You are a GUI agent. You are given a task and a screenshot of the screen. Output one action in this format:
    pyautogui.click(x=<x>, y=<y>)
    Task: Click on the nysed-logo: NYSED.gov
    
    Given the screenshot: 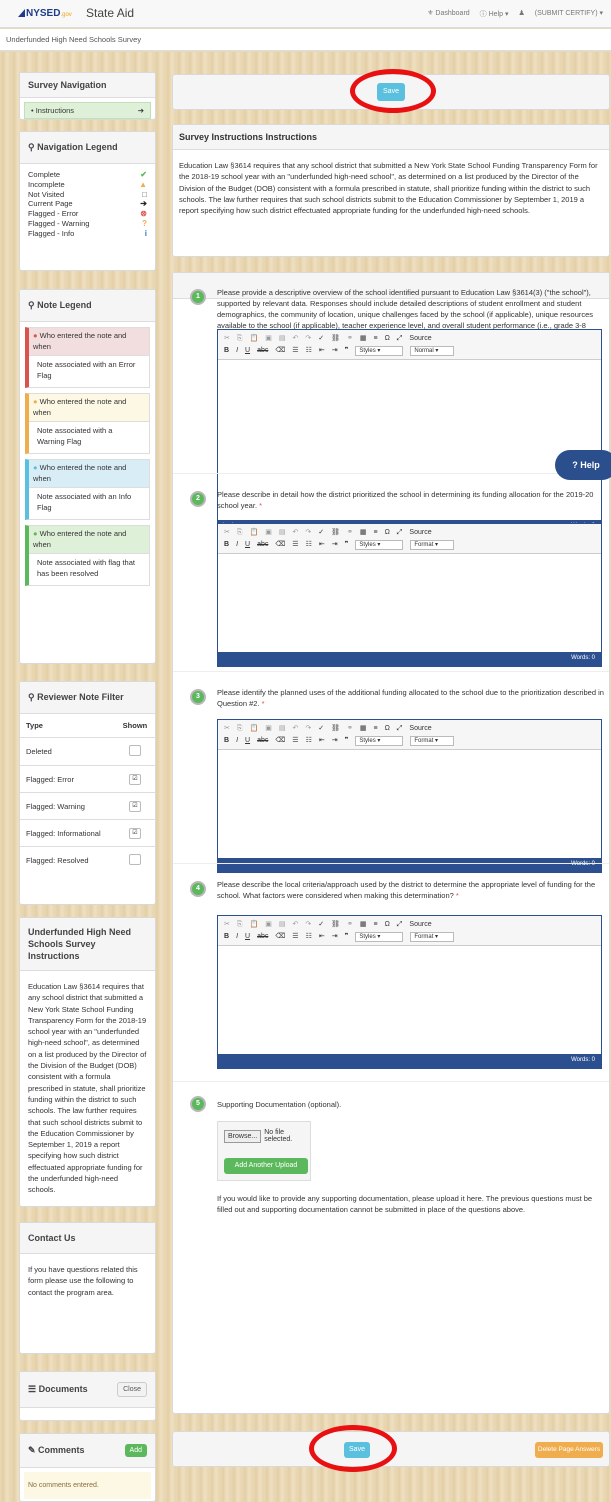 What is the action you would take?
    pyautogui.click(x=45, y=13)
    